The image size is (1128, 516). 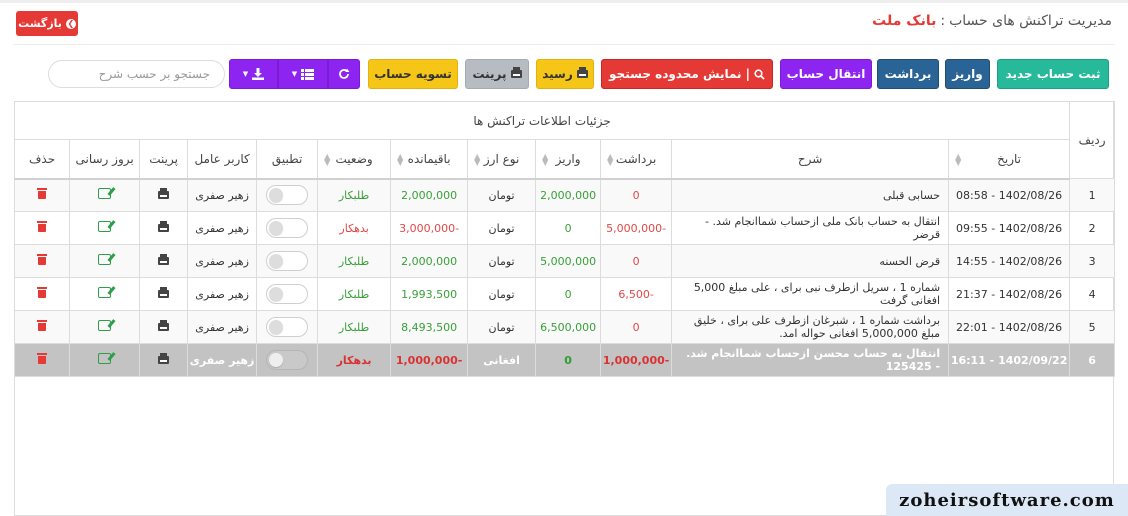 I want to click on col-balance-label: باقیمانده, so click(x=429, y=158).